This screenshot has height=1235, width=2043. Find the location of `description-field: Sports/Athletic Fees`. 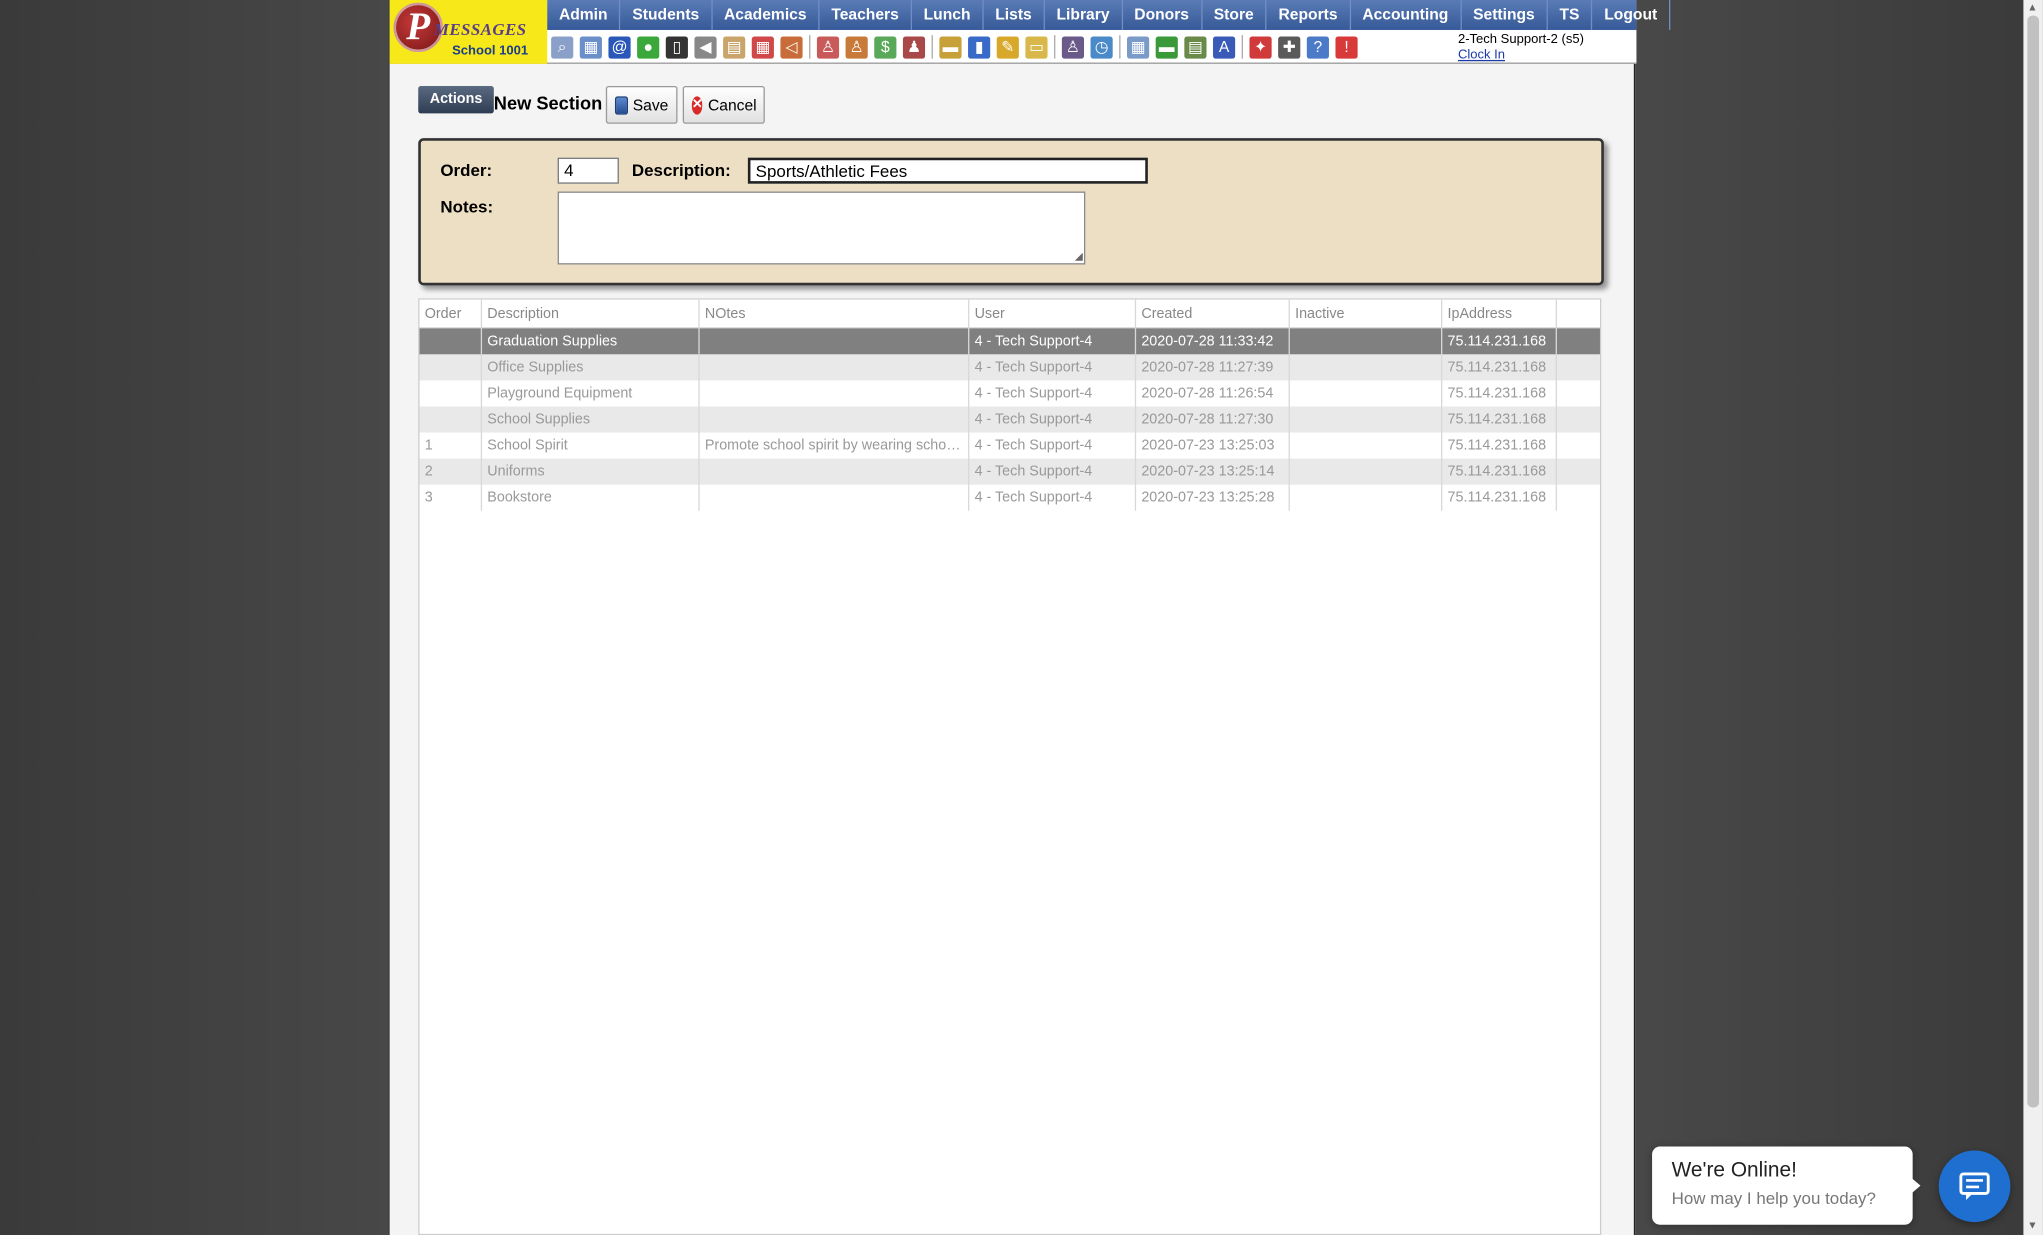

description-field: Sports/Athletic Fees is located at coordinates (947, 170).